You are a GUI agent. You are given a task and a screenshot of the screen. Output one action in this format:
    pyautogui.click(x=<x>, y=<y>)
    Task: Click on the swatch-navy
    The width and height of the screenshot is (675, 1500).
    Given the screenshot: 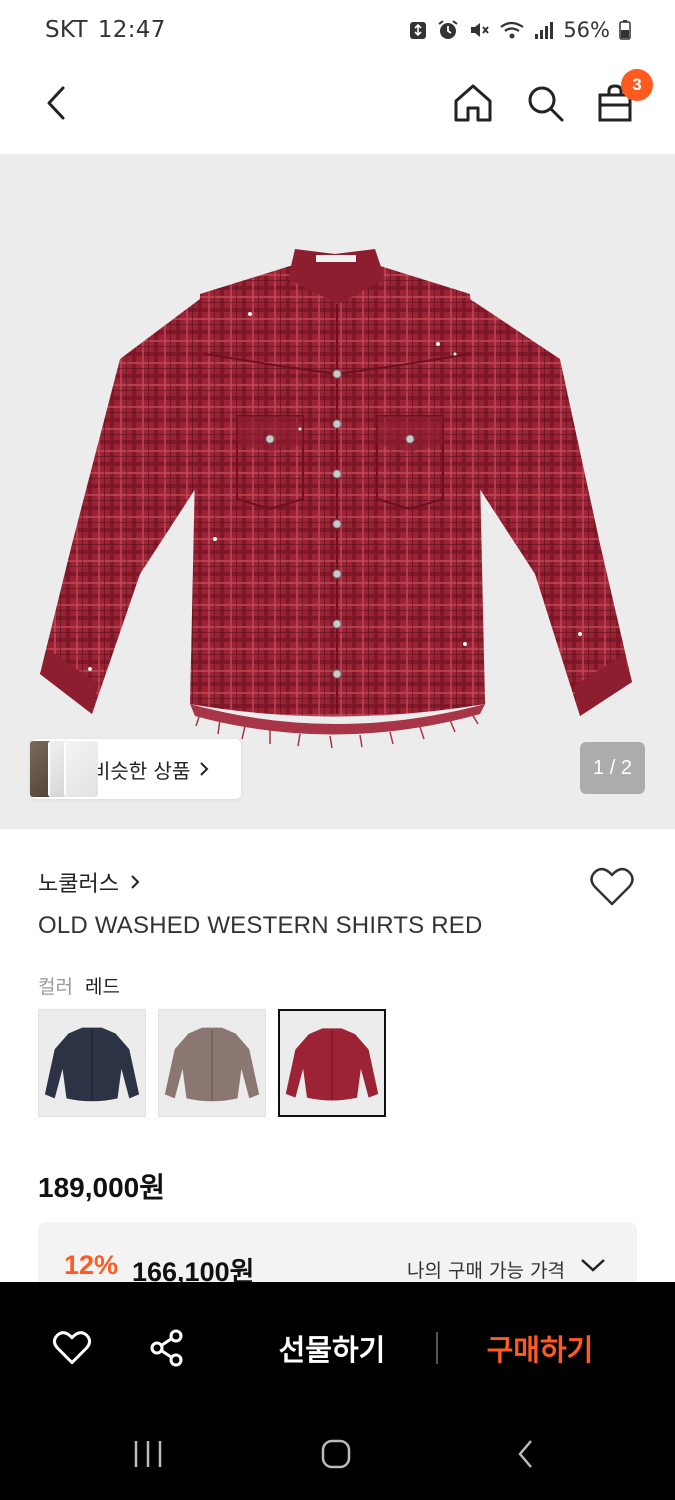 What is the action you would take?
    pyautogui.click(x=92, y=1063)
    